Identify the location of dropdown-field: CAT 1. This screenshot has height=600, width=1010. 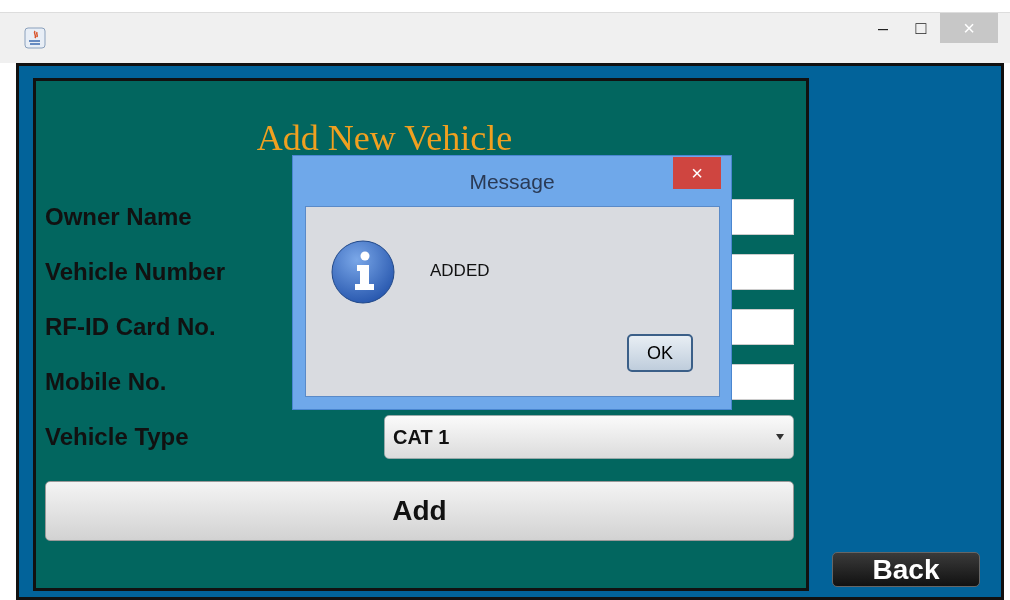
(589, 437).